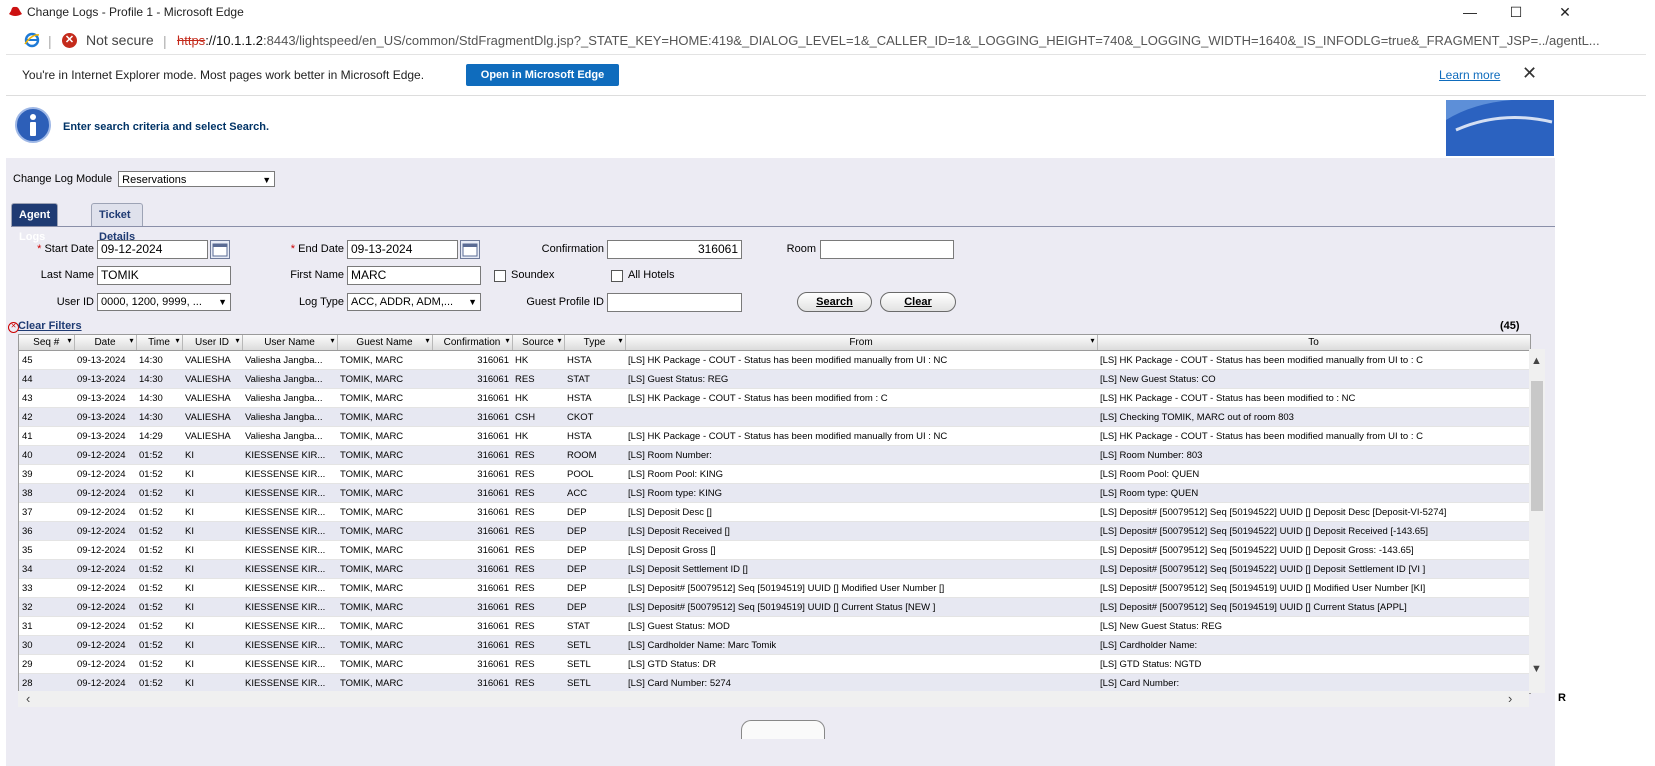 The image size is (1655, 766). I want to click on column-header: Confirmation ▾, so click(472, 343).